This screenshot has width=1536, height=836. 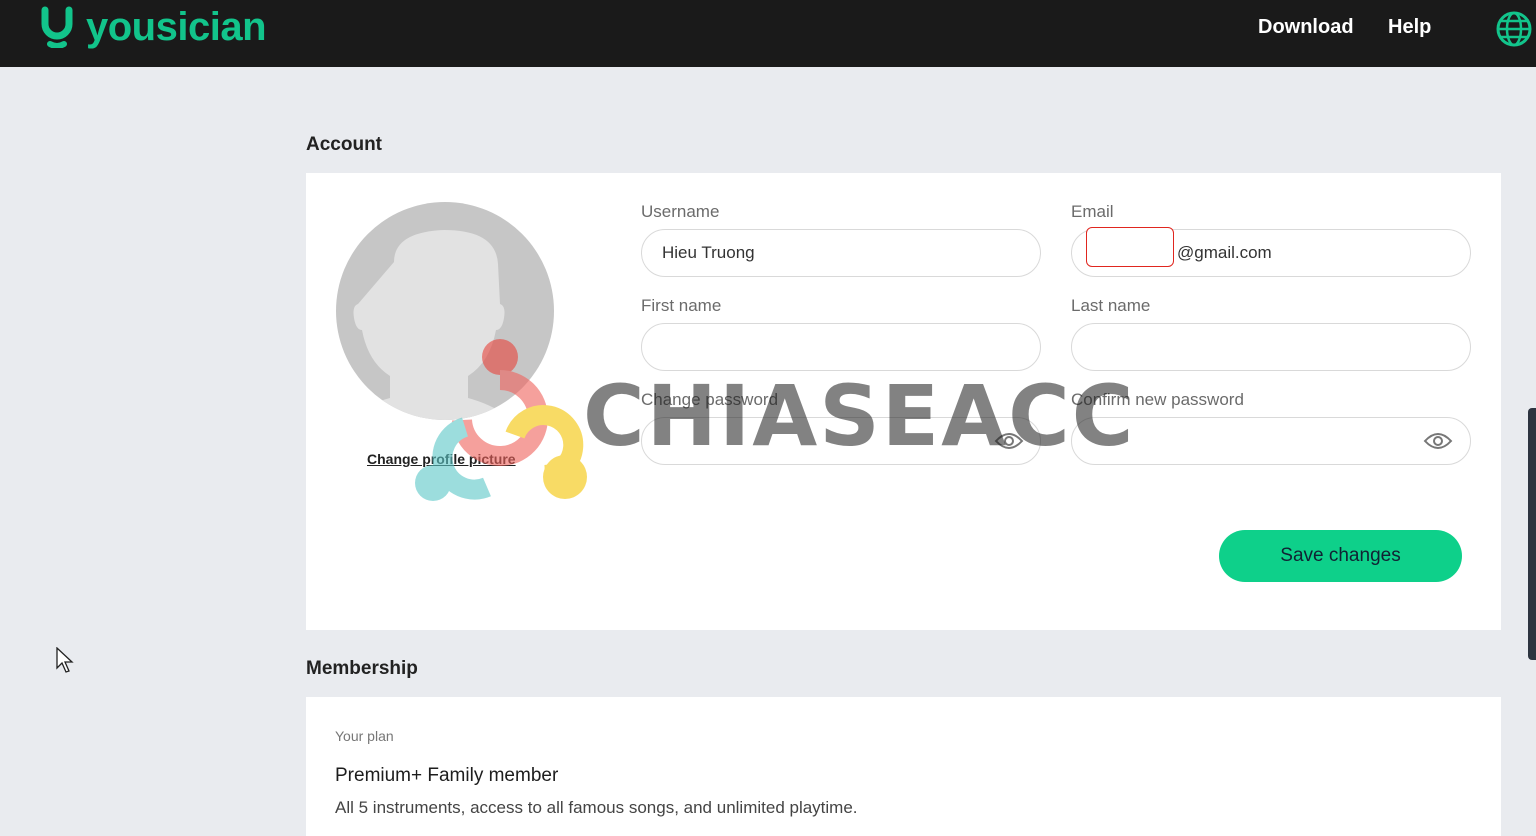 I want to click on confirm-password-field, so click(x=1271, y=441).